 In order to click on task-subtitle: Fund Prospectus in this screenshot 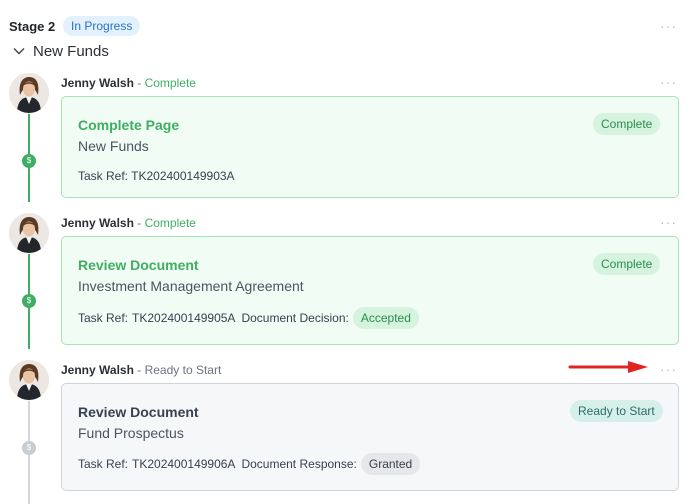, I will do `click(131, 433)`.